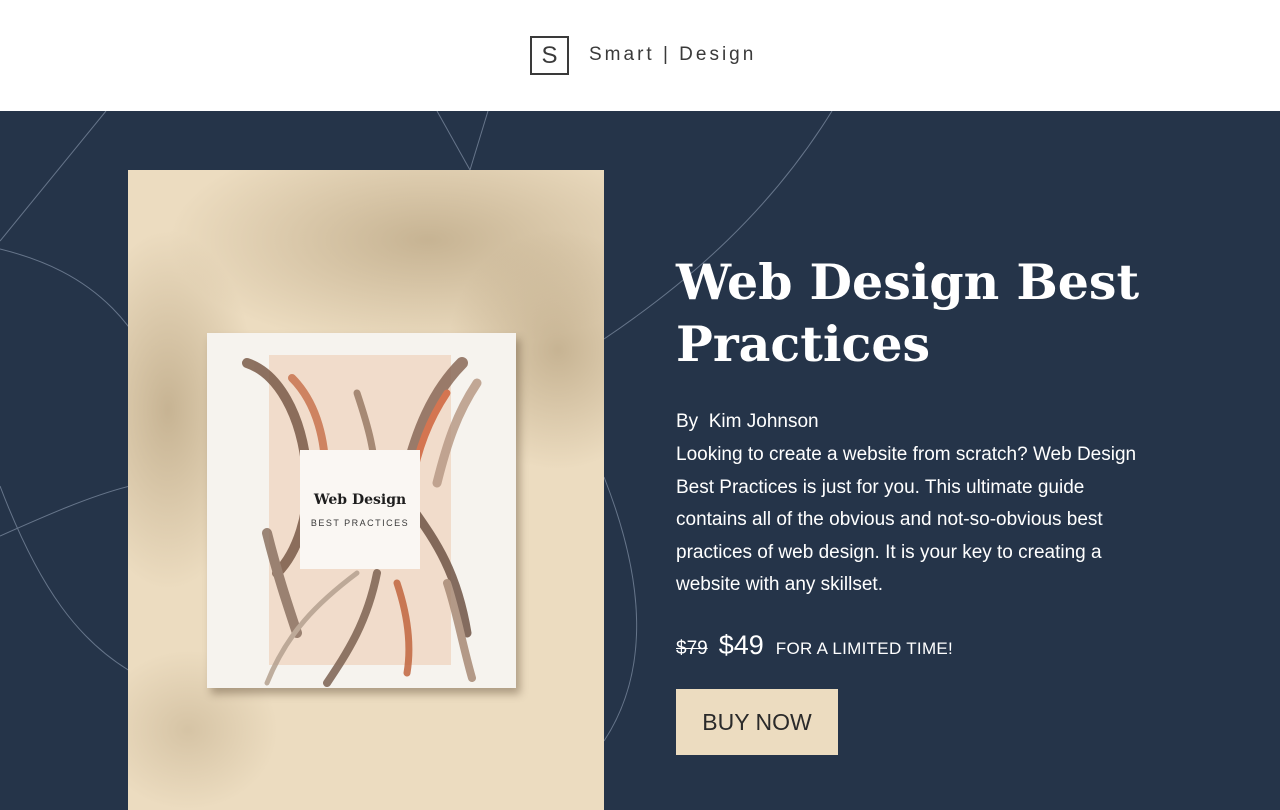 Image resolution: width=1280 pixels, height=810 pixels. I want to click on cover-title-card: Web Design BEST PRACTICES, so click(360, 509).